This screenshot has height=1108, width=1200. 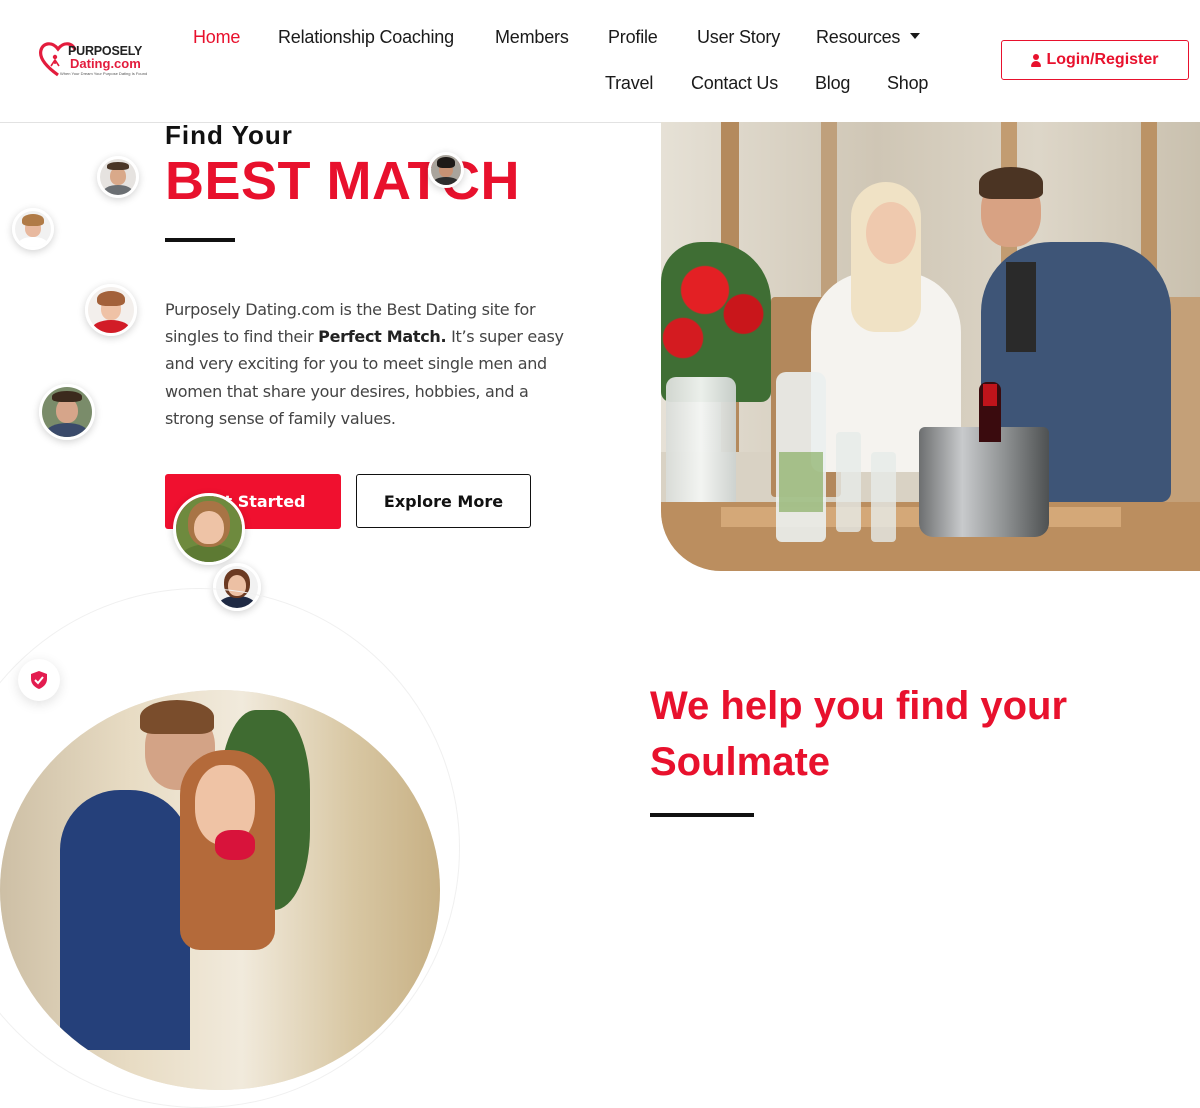 What do you see at coordinates (342, 181) in the screenshot?
I see `hero-title: BEST MATCH` at bounding box center [342, 181].